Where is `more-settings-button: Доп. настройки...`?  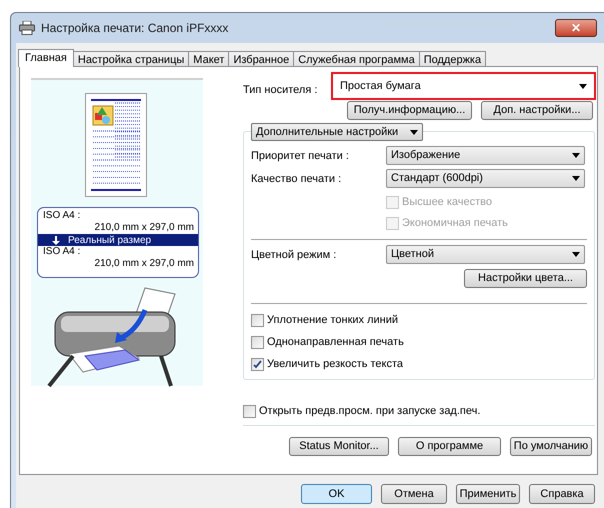 more-settings-button: Доп. настройки... is located at coordinates (537, 110).